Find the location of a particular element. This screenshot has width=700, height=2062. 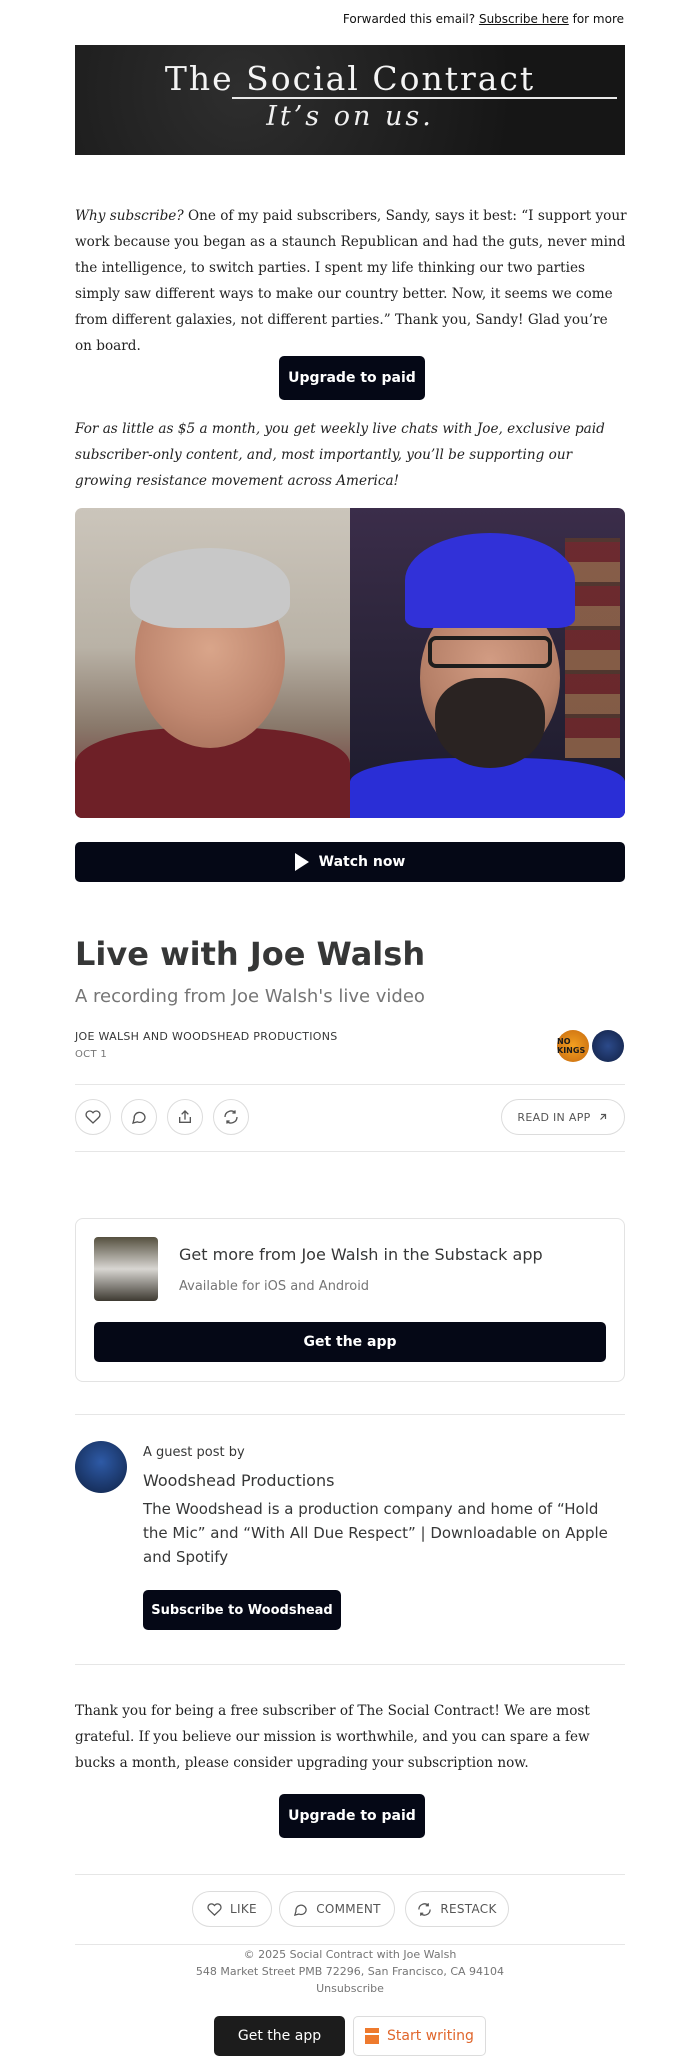

publication-banner: The Social Contract It’s on us. is located at coordinates (350, 100).